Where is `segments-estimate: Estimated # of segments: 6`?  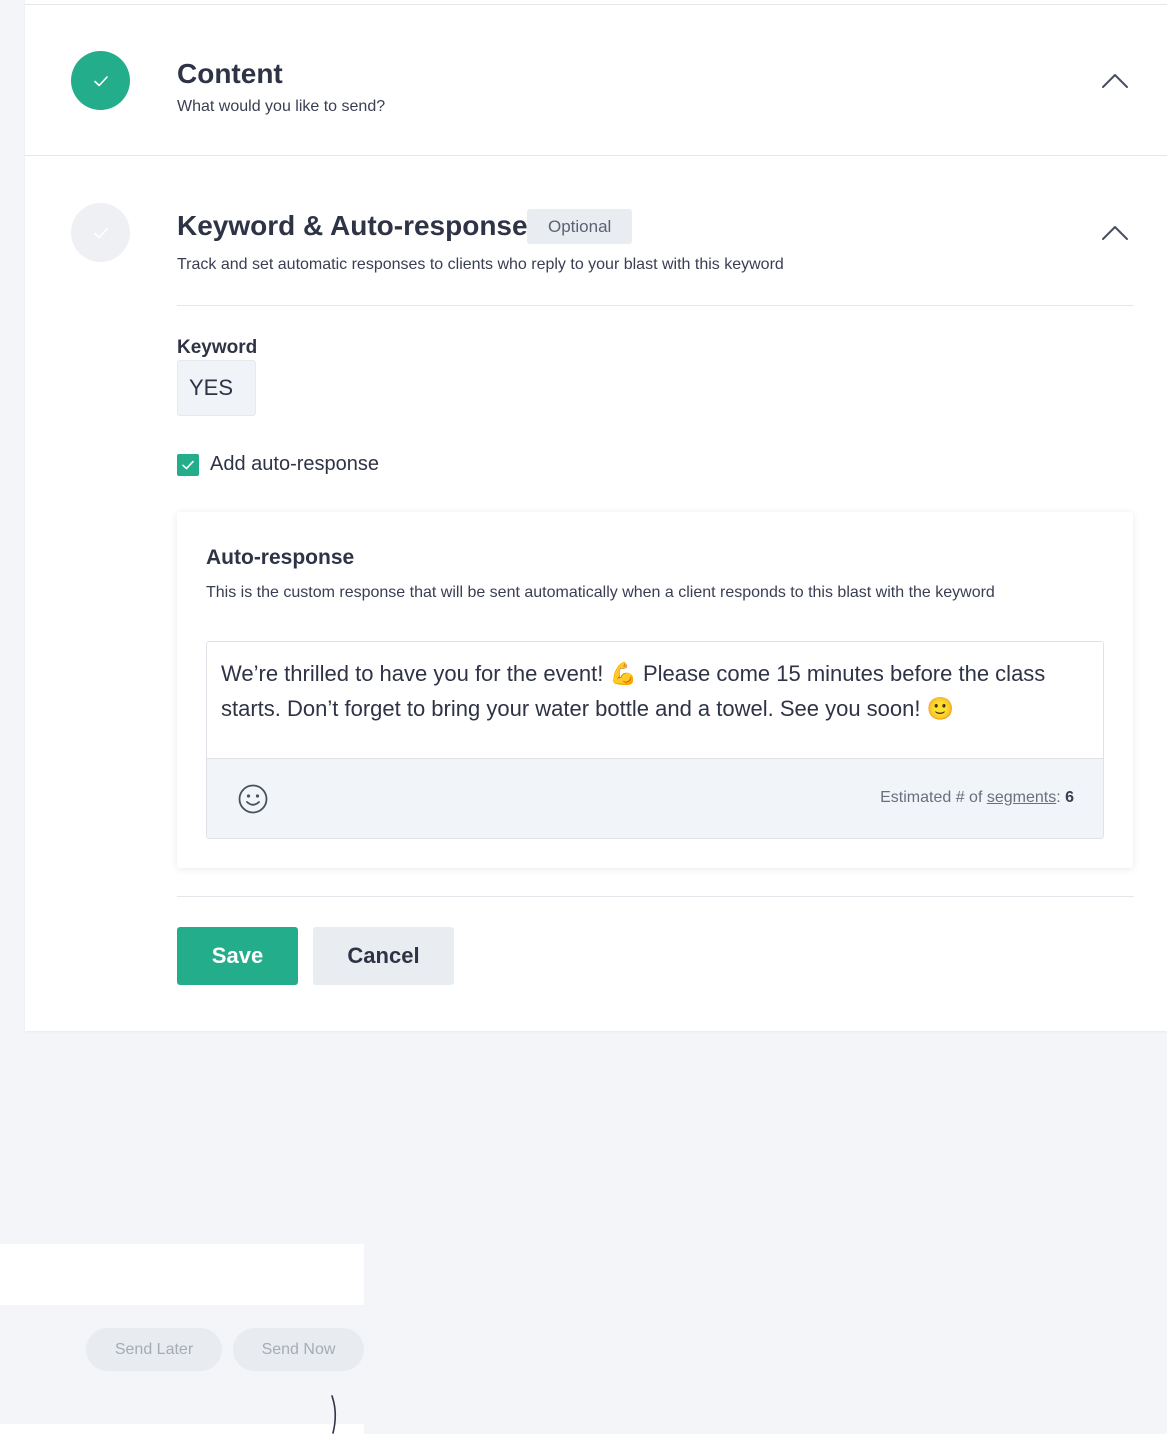 segments-estimate: Estimated # of segments: 6 is located at coordinates (977, 798).